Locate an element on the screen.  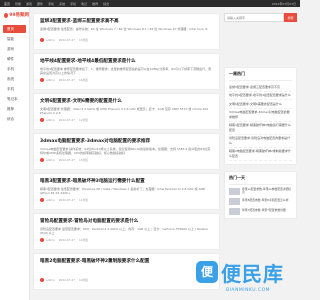
sidebar-item: 笔记本 is located at coordinates (14, 99).